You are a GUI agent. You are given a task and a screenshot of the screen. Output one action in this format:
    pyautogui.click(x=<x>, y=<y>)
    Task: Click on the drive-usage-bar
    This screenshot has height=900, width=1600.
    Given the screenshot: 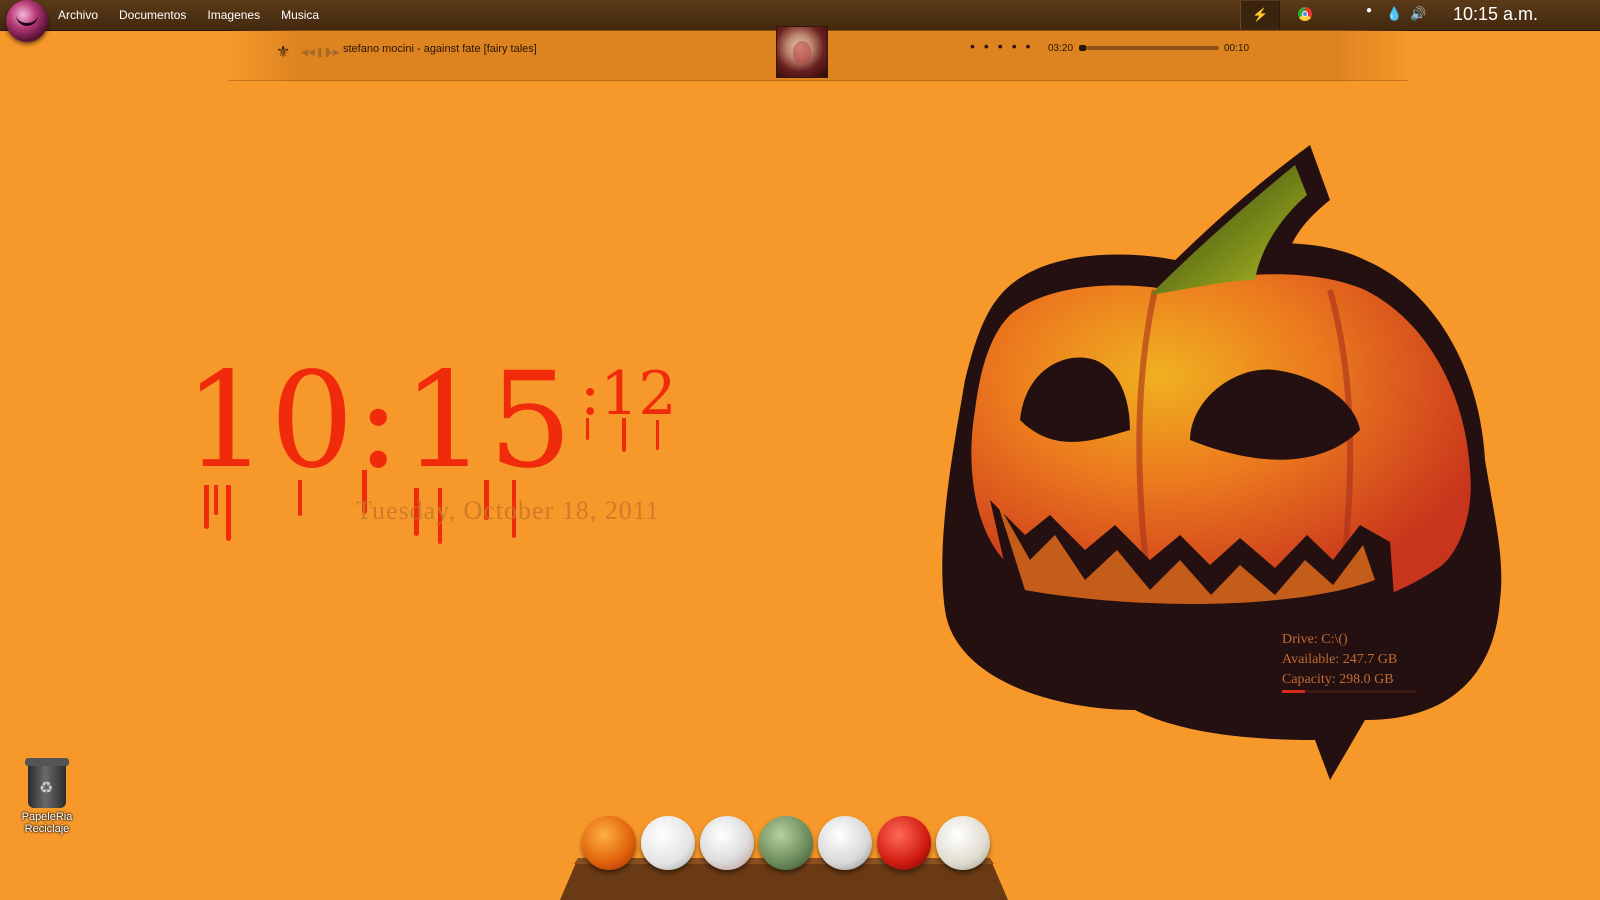 What is the action you would take?
    pyautogui.click(x=1349, y=691)
    